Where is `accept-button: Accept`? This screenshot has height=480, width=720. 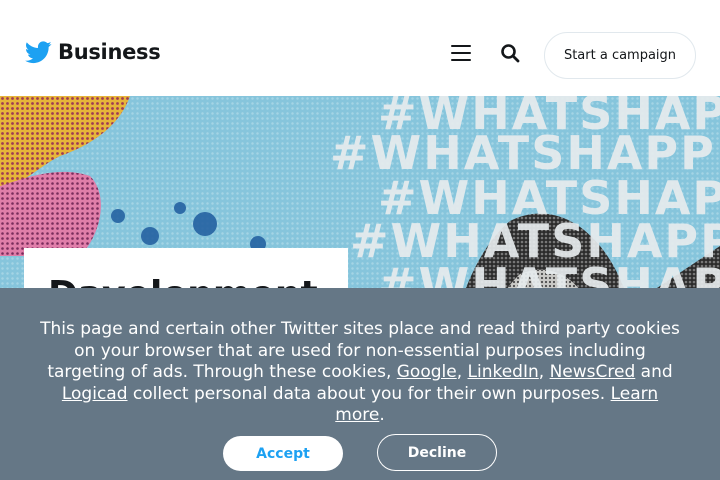
accept-button: Accept is located at coordinates (283, 453).